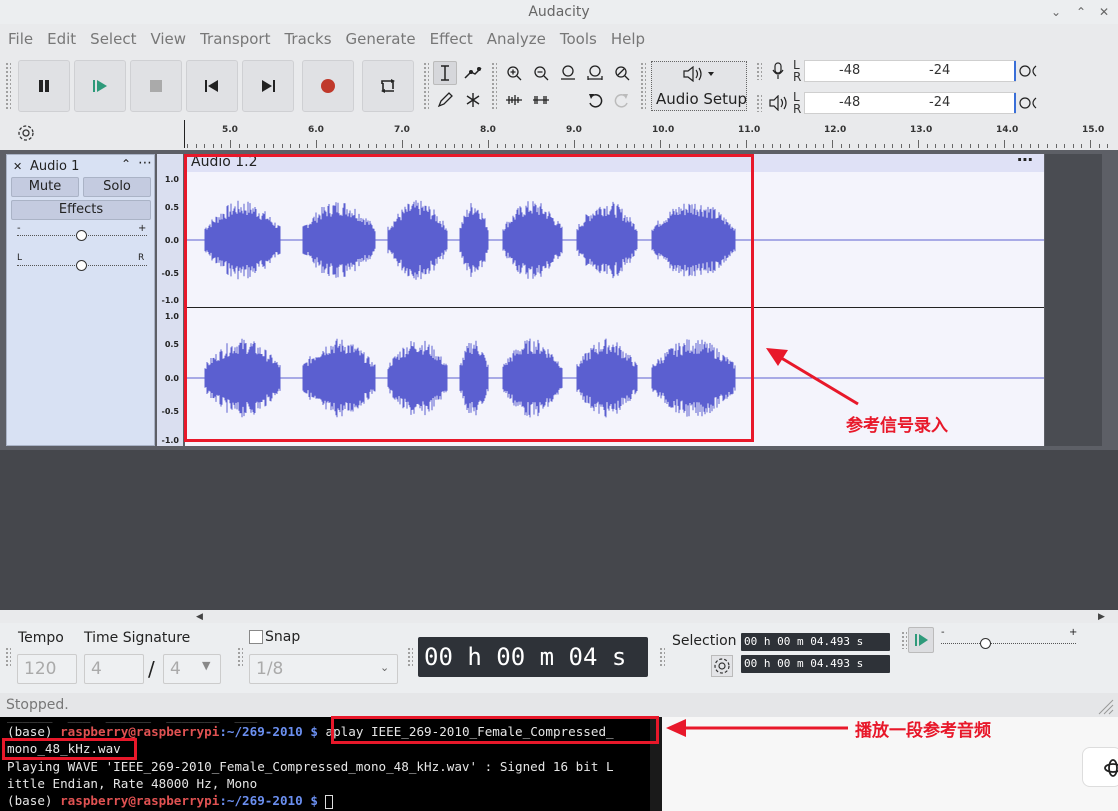 This screenshot has height=811, width=1118. Describe the element at coordinates (923, 731) in the screenshot. I see `annotation-play-reference: 播放一段参考音频` at that location.